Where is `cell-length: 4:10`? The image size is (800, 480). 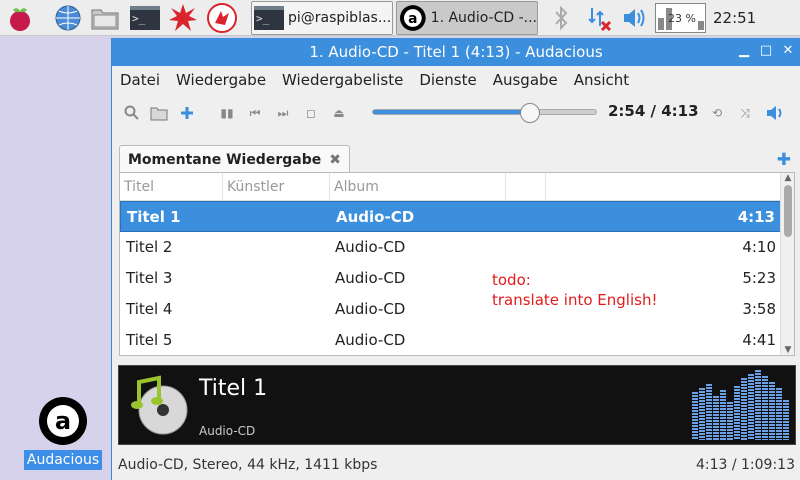 cell-length: 4:10 is located at coordinates (759, 247).